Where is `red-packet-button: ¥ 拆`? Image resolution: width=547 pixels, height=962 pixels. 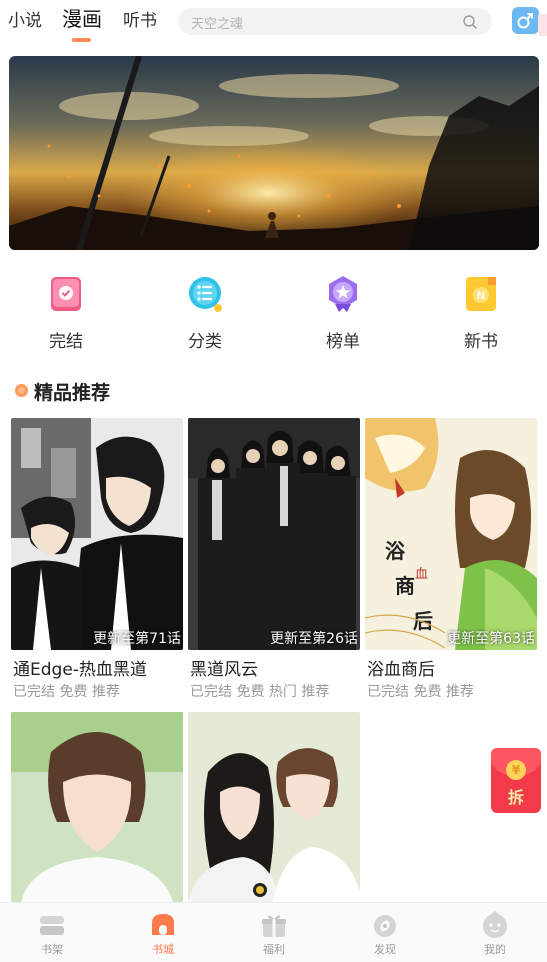 red-packet-button: ¥ 拆 is located at coordinates (516, 780).